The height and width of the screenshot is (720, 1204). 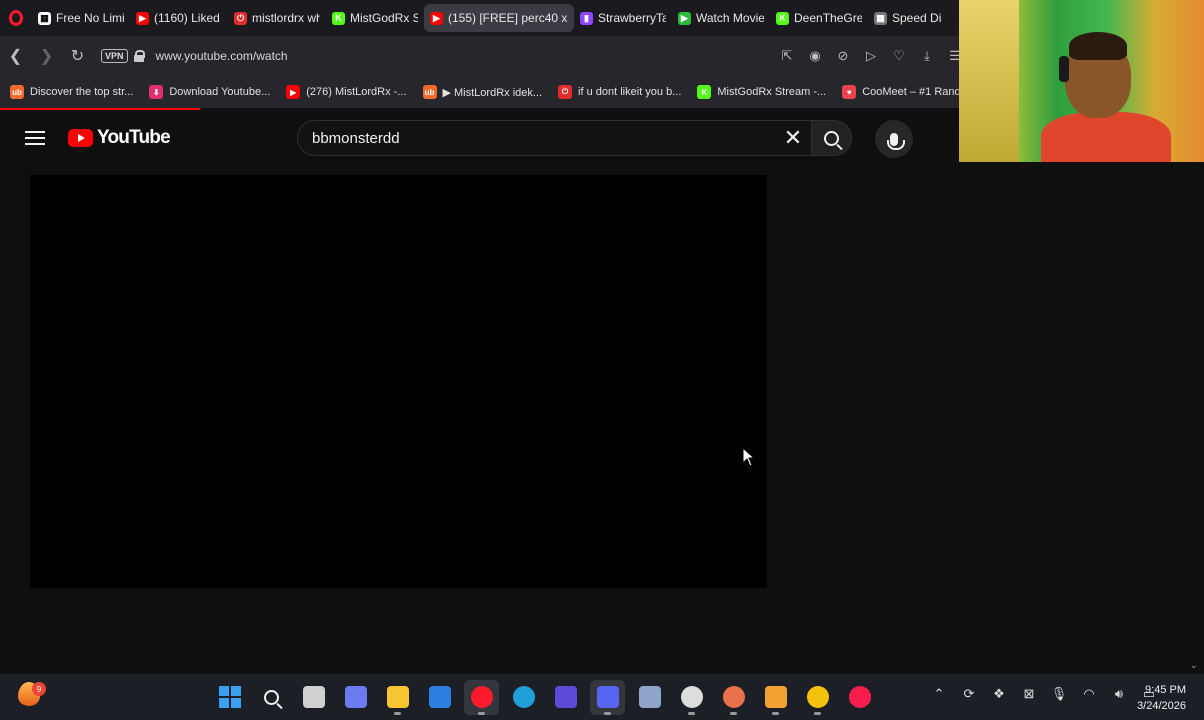 What do you see at coordinates (819, 18) in the screenshot?
I see `browser-tab: K DeenTheGreat` at bounding box center [819, 18].